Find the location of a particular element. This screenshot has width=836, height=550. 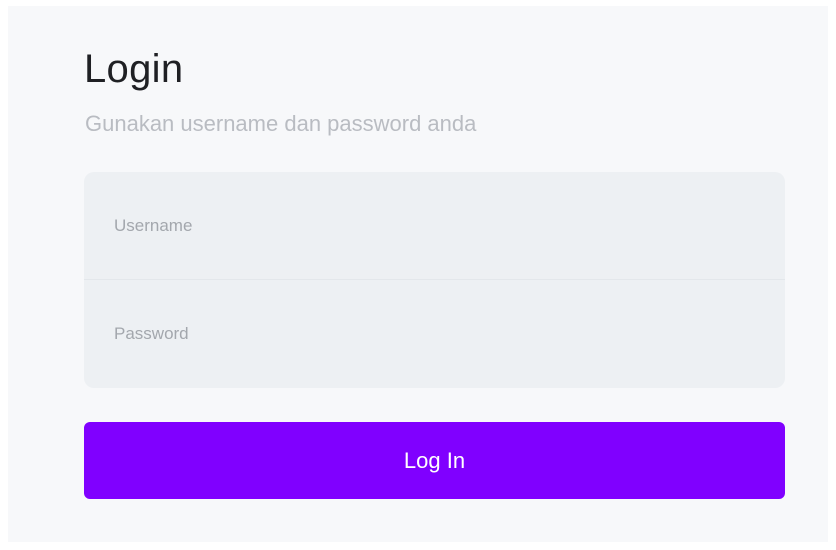

page-title: Login is located at coordinates (134, 69).